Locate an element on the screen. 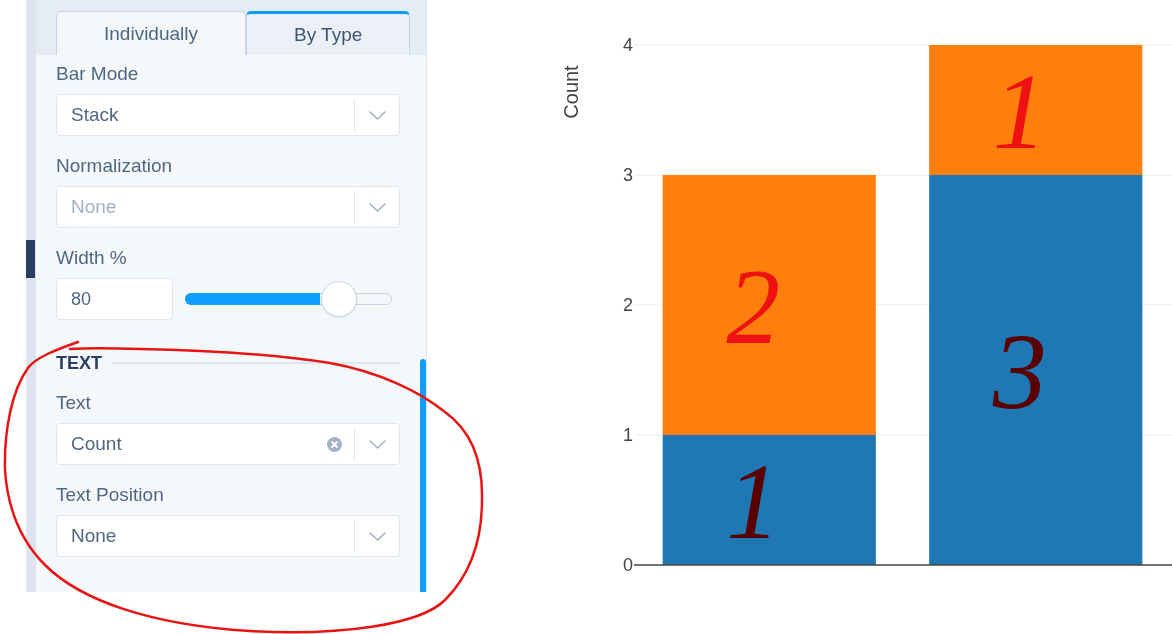 The width and height of the screenshot is (1172, 634). y-tick-label: 3 is located at coordinates (628, 175).